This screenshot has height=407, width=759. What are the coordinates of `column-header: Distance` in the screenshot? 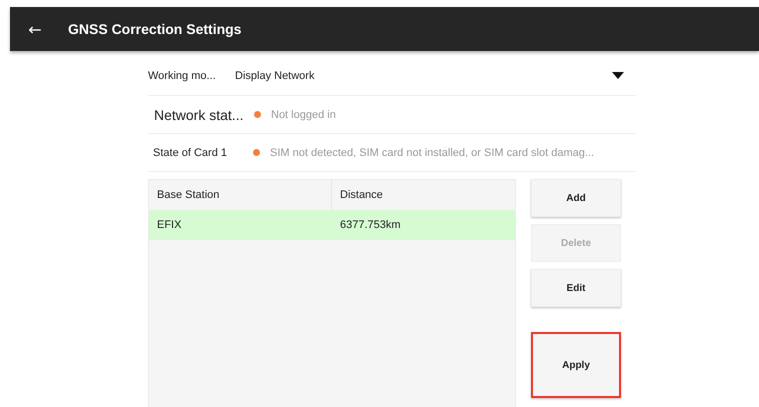 It's located at (361, 195).